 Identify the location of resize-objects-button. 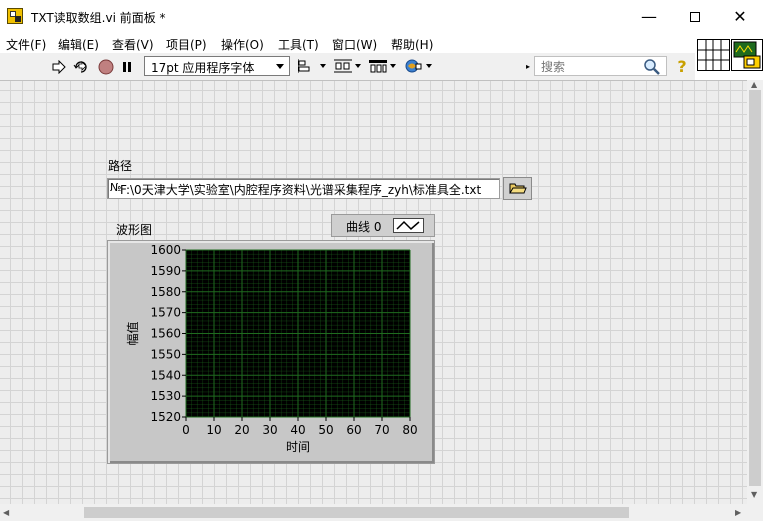
(382, 66).